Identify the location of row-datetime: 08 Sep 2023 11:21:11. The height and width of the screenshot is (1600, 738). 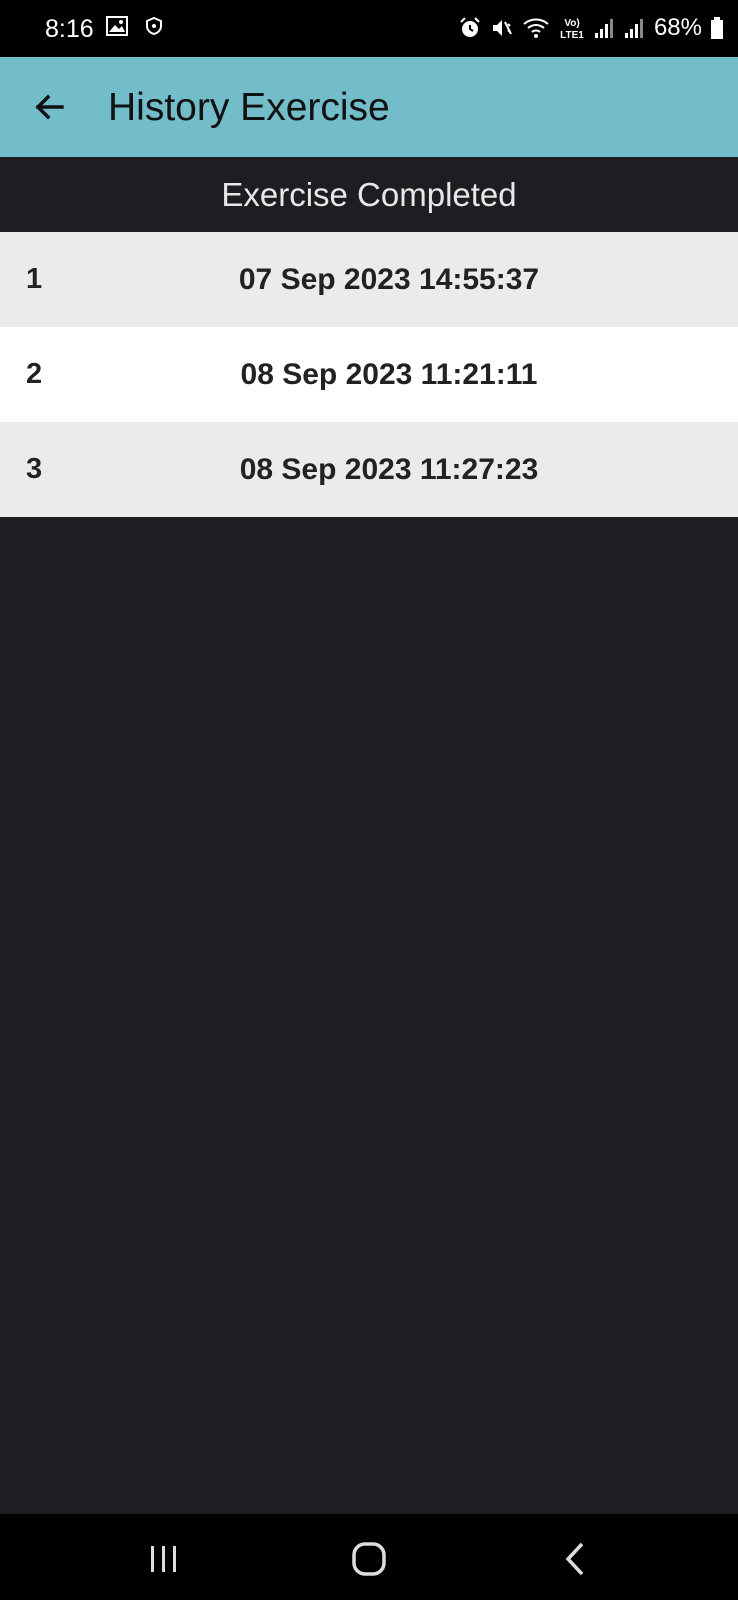
(389, 374).